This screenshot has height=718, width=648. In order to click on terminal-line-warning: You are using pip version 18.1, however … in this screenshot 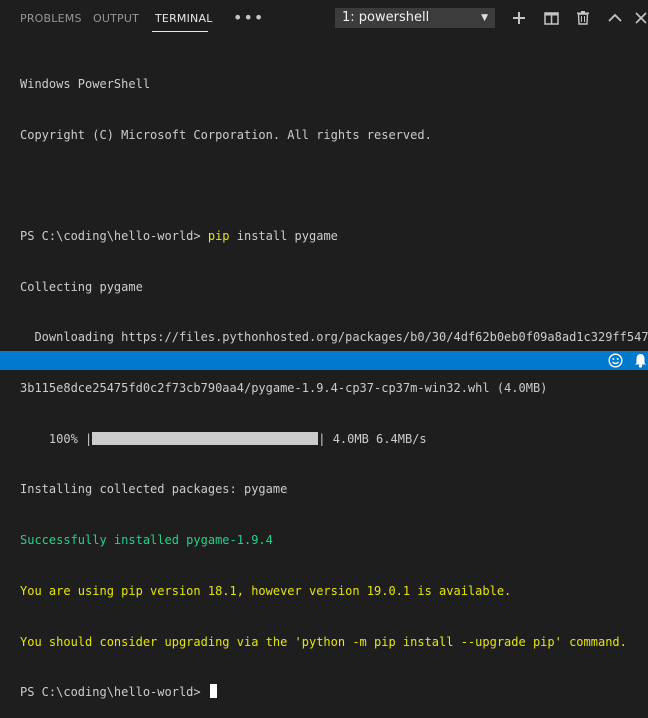, I will do `click(266, 590)`.